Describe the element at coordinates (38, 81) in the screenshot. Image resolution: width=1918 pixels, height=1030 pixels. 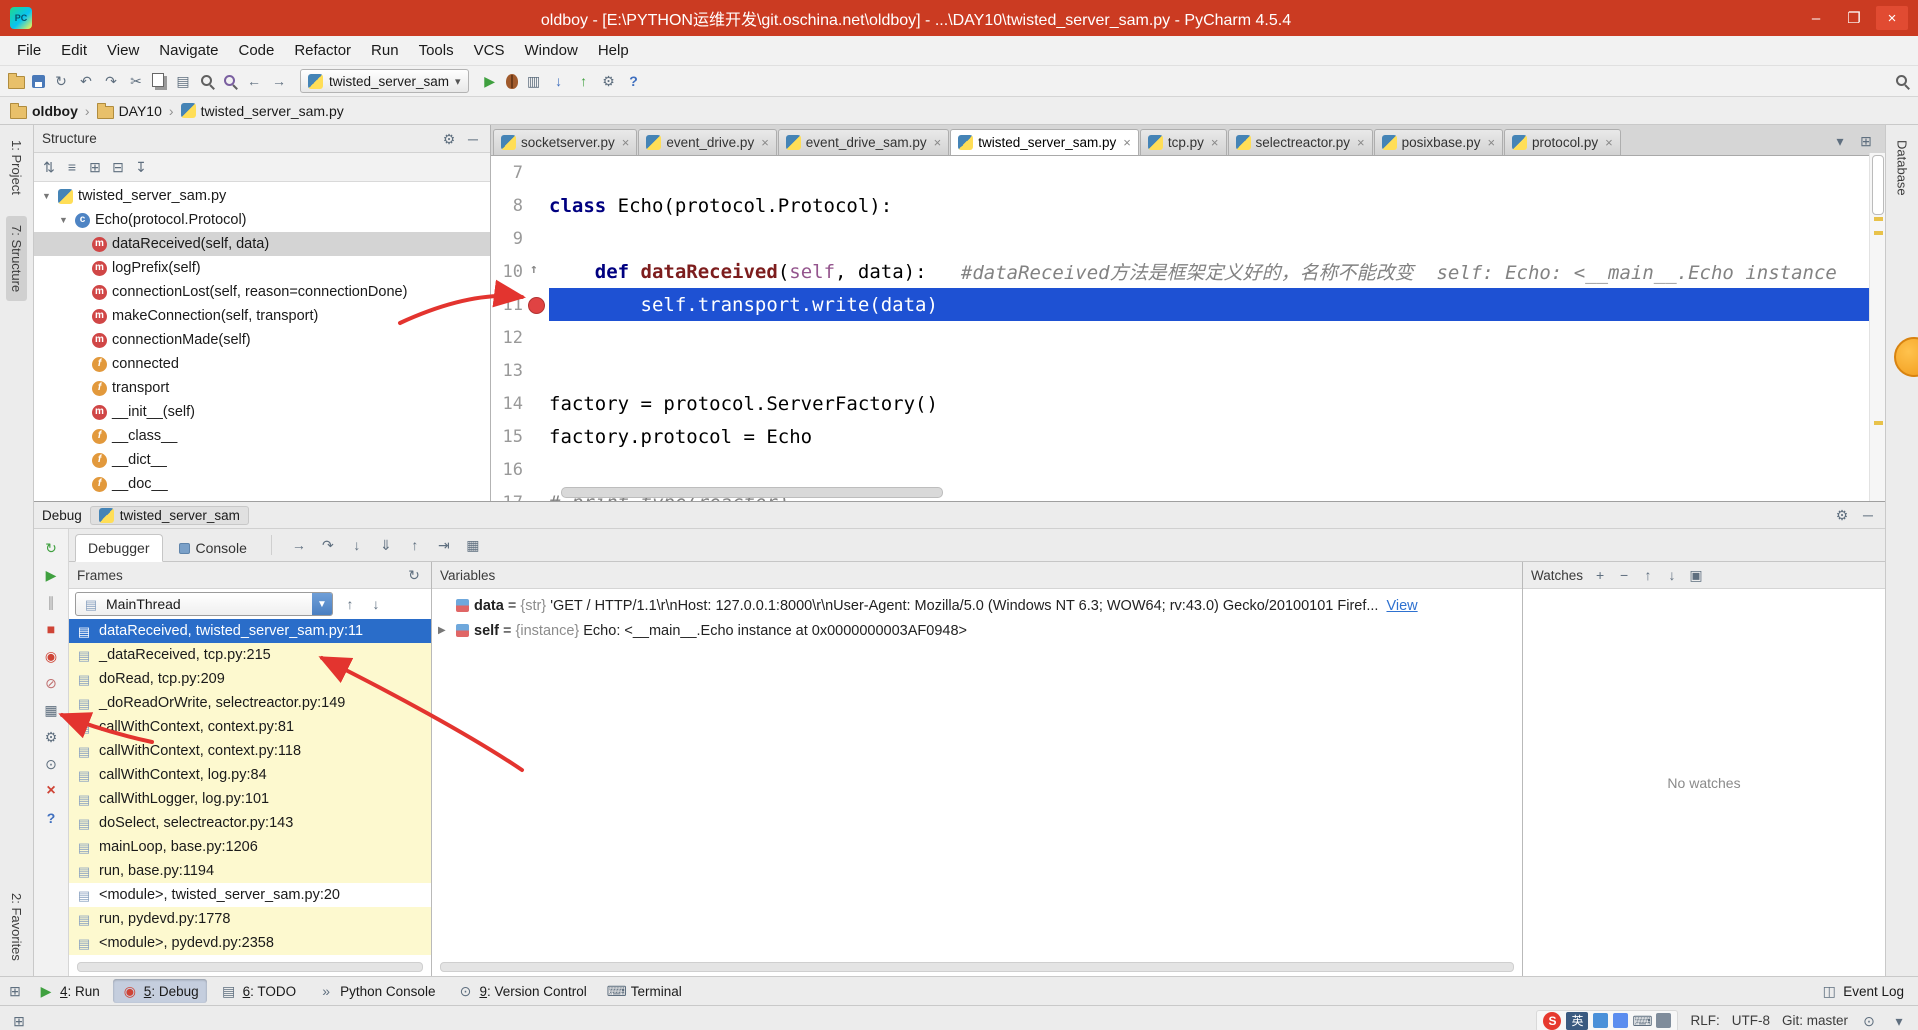
I see `save-all-icon` at that location.